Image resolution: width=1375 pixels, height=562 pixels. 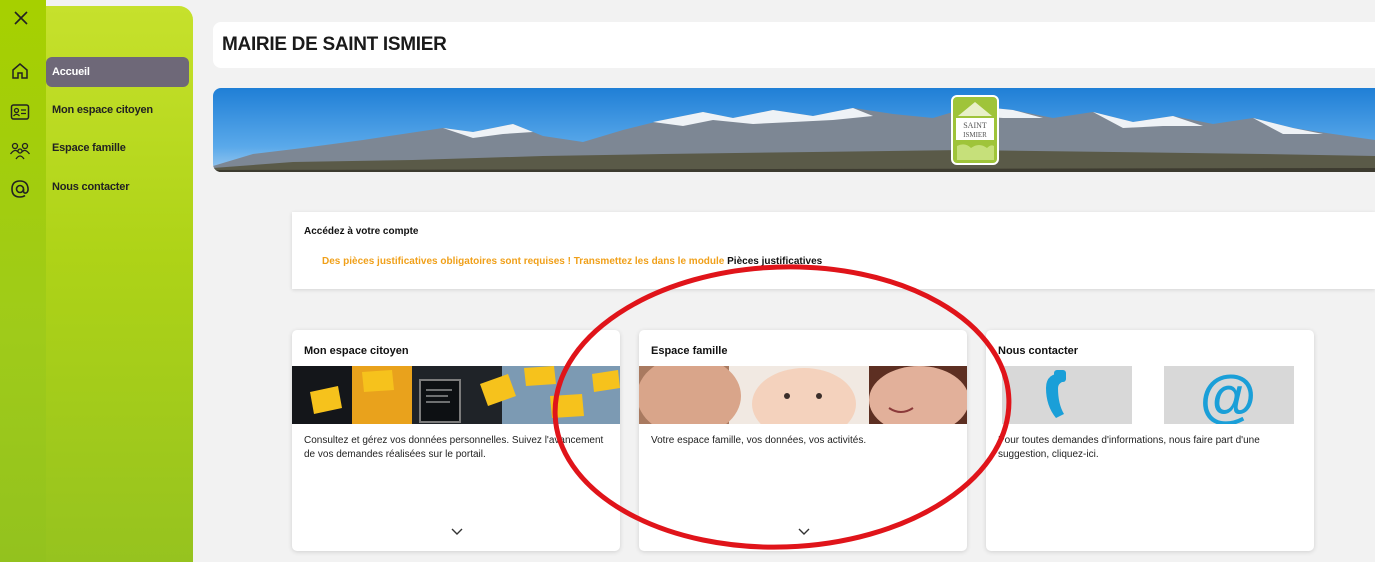 I want to click on family-photo, so click(x=803, y=395).